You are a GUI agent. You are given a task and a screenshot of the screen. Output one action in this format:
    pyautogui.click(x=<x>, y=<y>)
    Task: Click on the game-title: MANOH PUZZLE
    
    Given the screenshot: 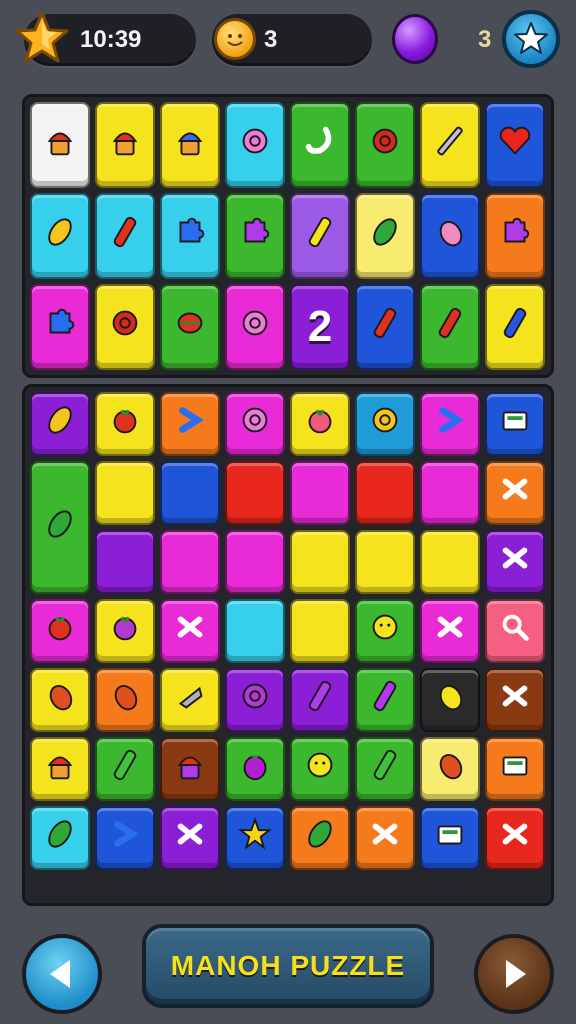 What is the action you would take?
    pyautogui.click(x=288, y=965)
    